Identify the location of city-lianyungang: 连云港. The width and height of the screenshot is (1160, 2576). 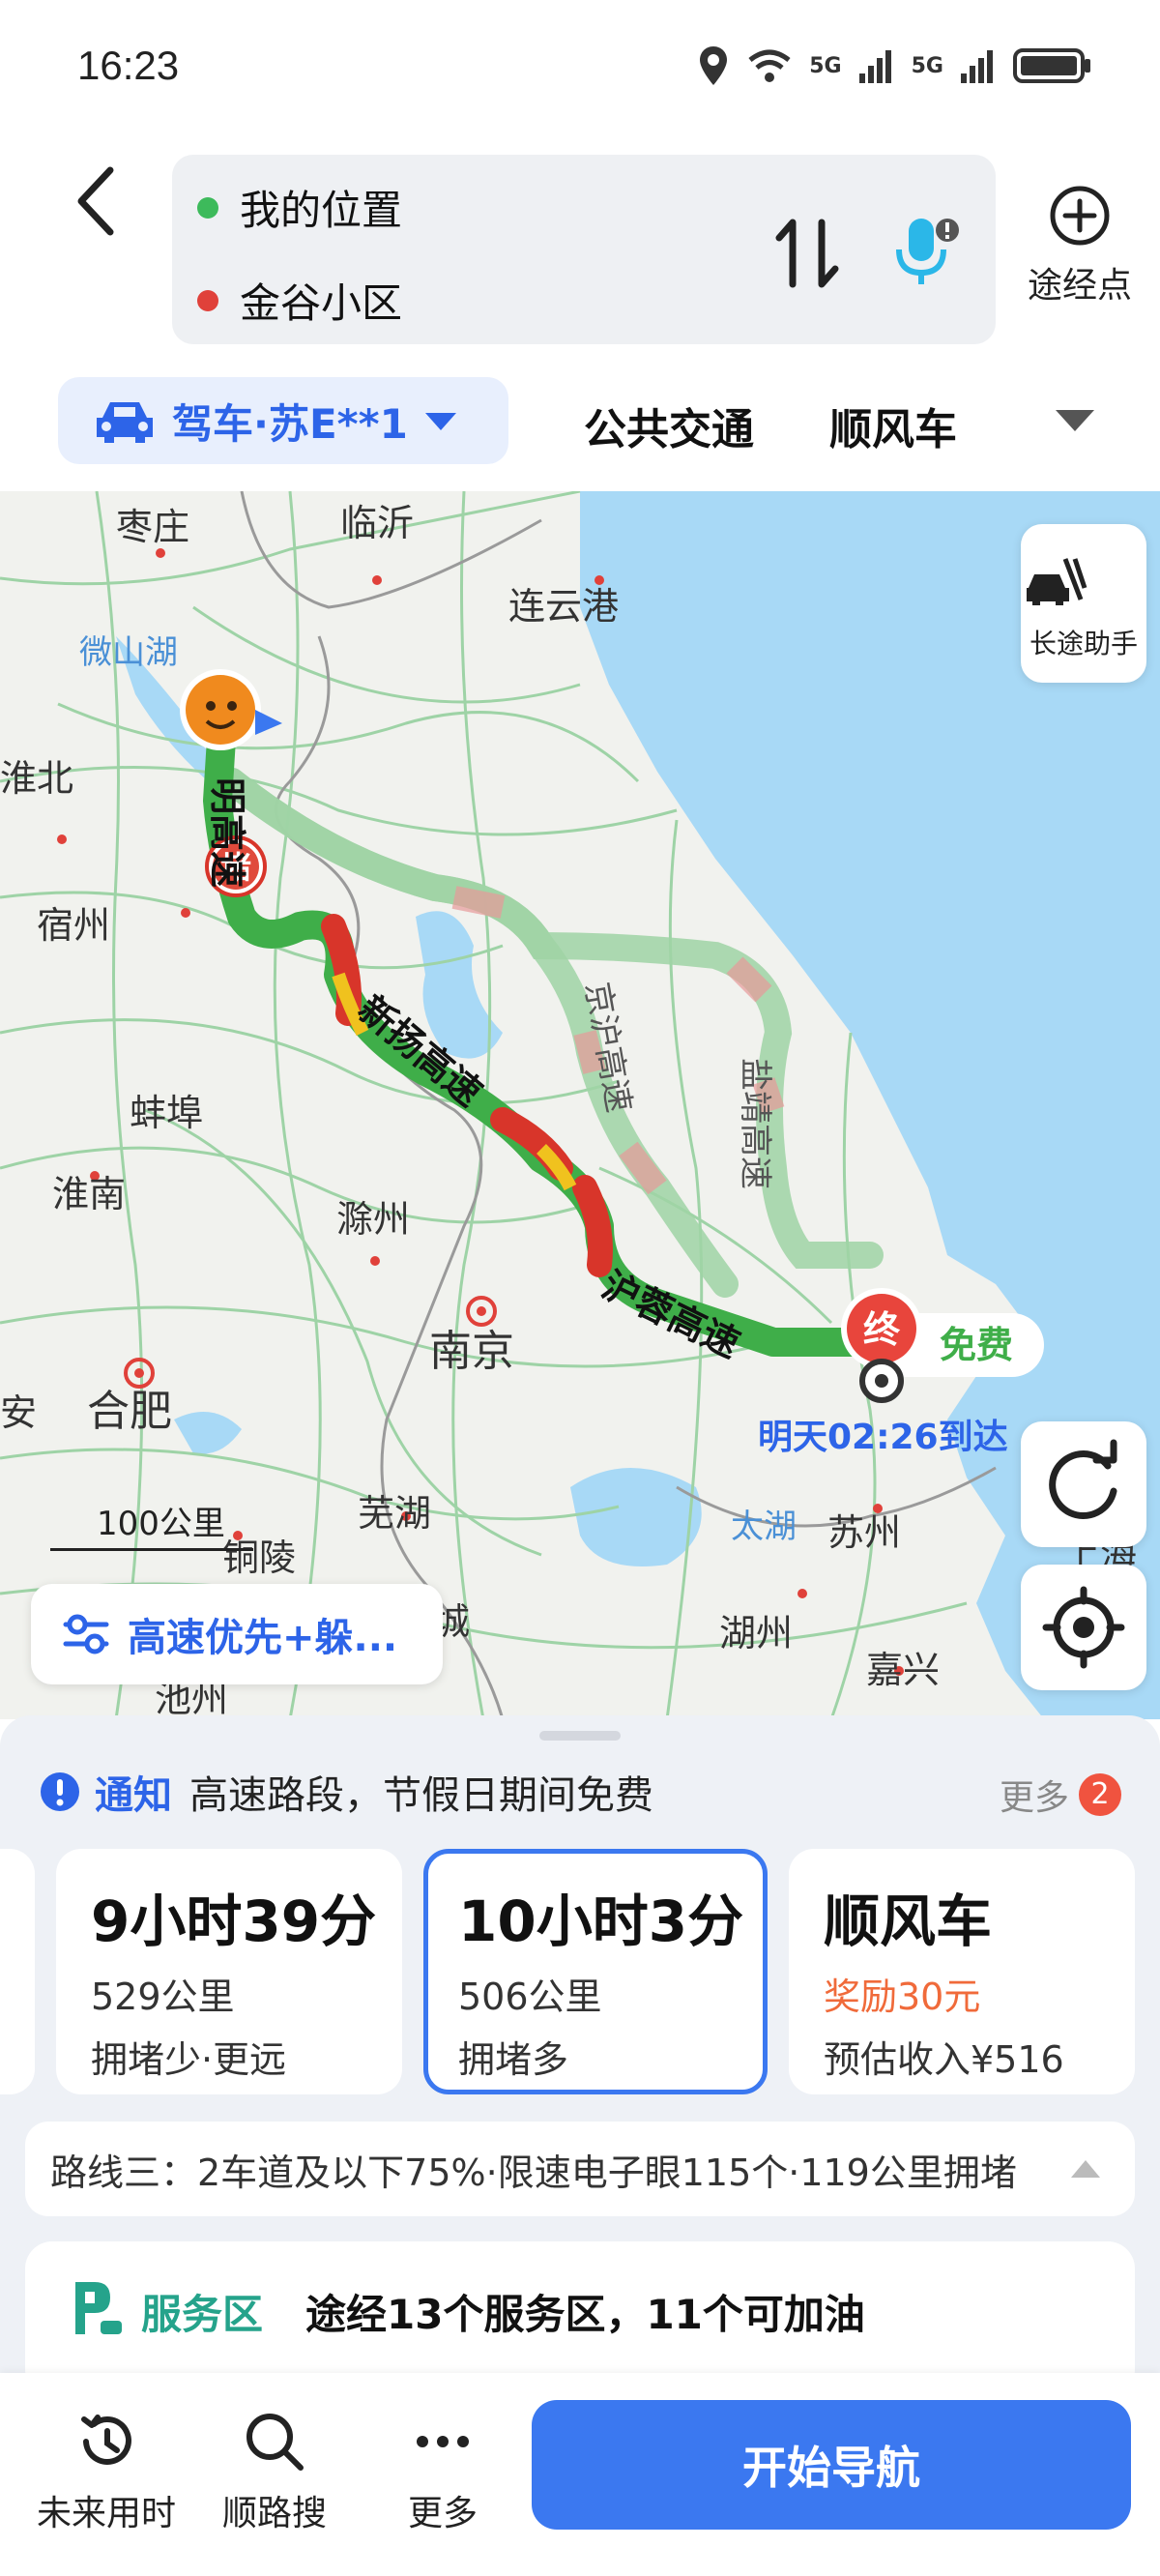
(563, 606).